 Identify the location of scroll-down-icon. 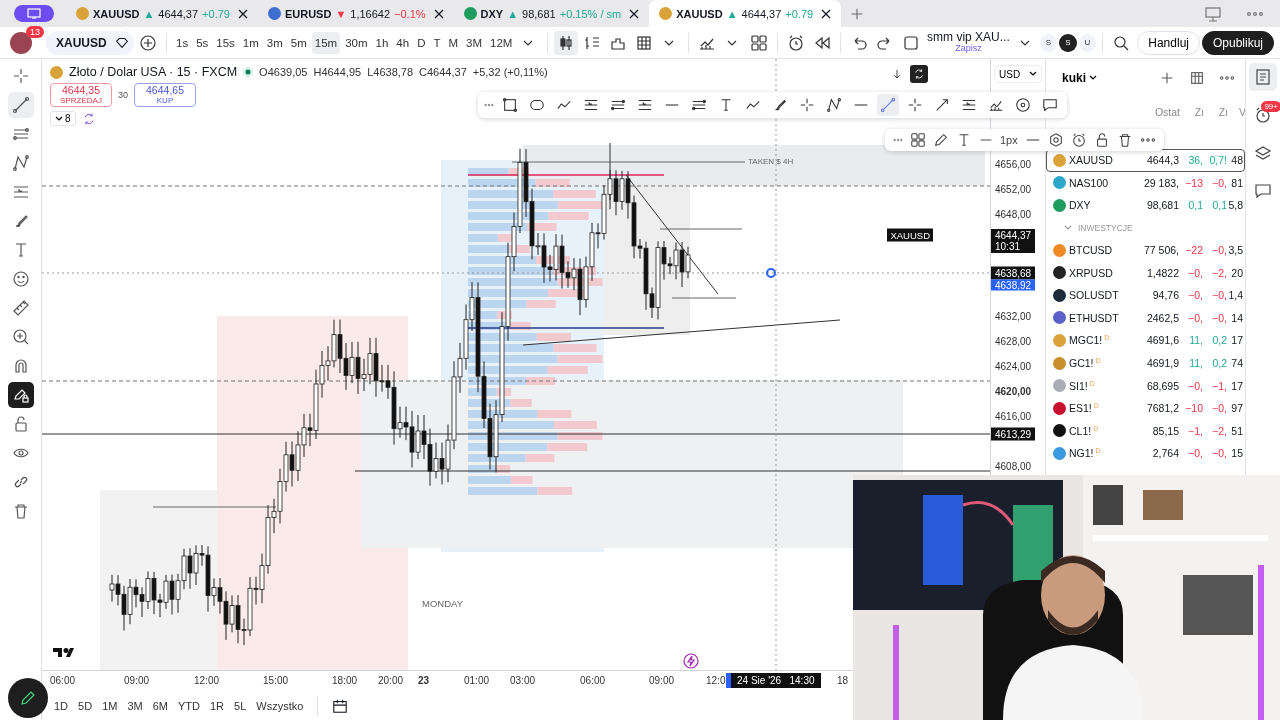
(897, 74).